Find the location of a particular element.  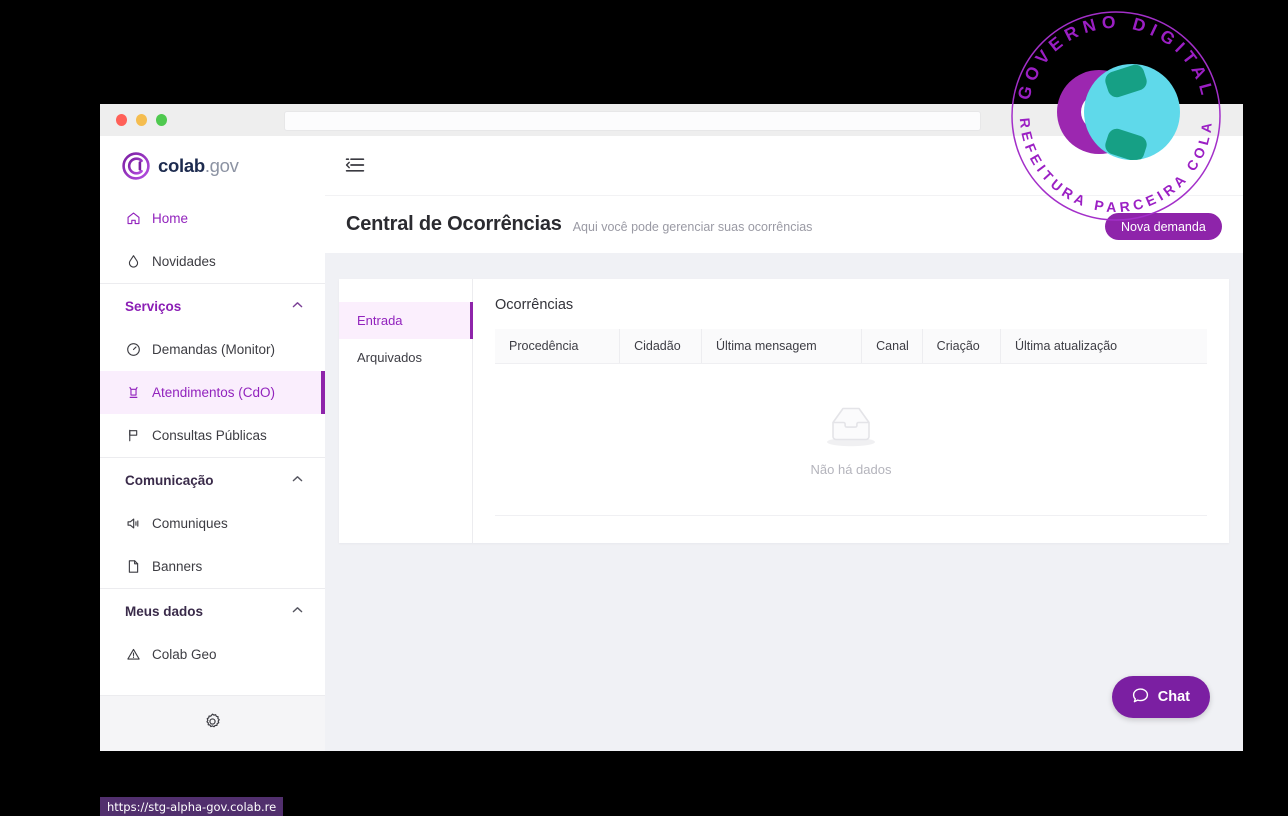

sidebar-group-comunicacao: Comunicação is located at coordinates (212, 479).